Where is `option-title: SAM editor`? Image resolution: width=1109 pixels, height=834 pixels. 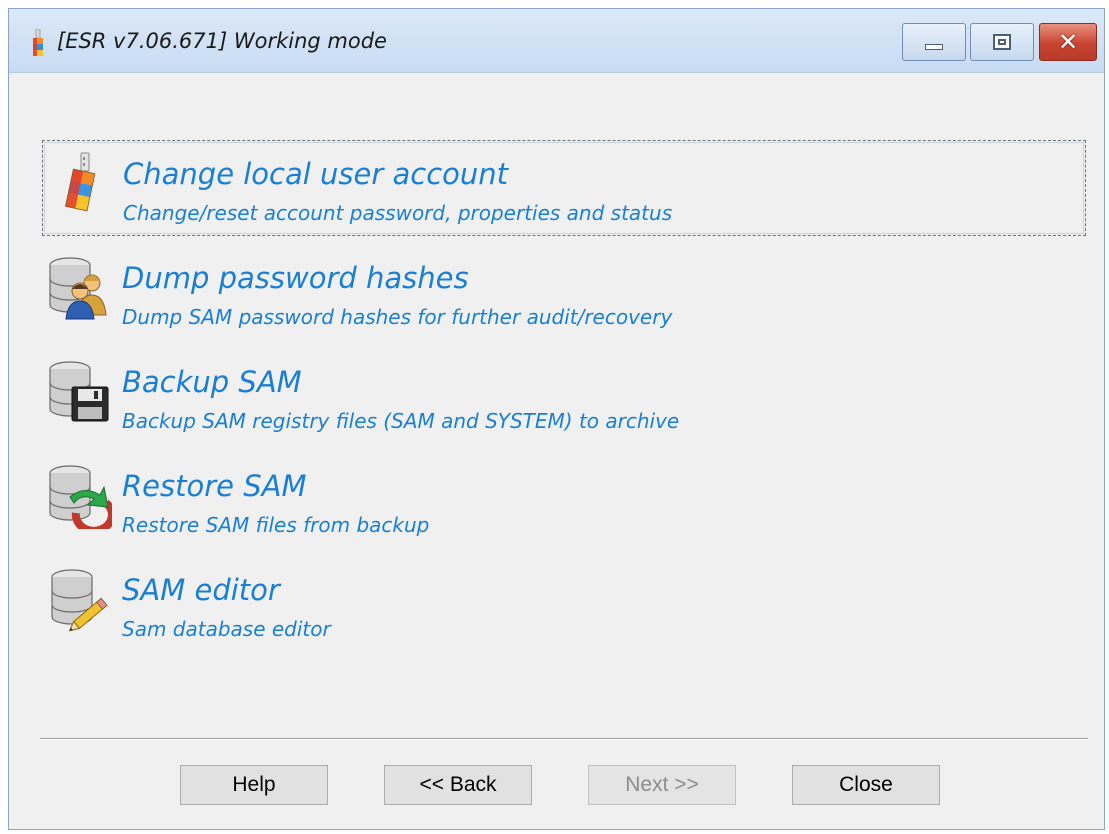 option-title: SAM editor is located at coordinates (201, 590).